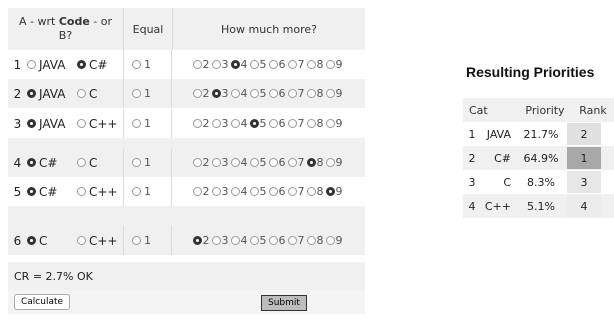 Image resolution: width=614 pixels, height=321 pixels. I want to click on option-a: C#, so click(52, 191).